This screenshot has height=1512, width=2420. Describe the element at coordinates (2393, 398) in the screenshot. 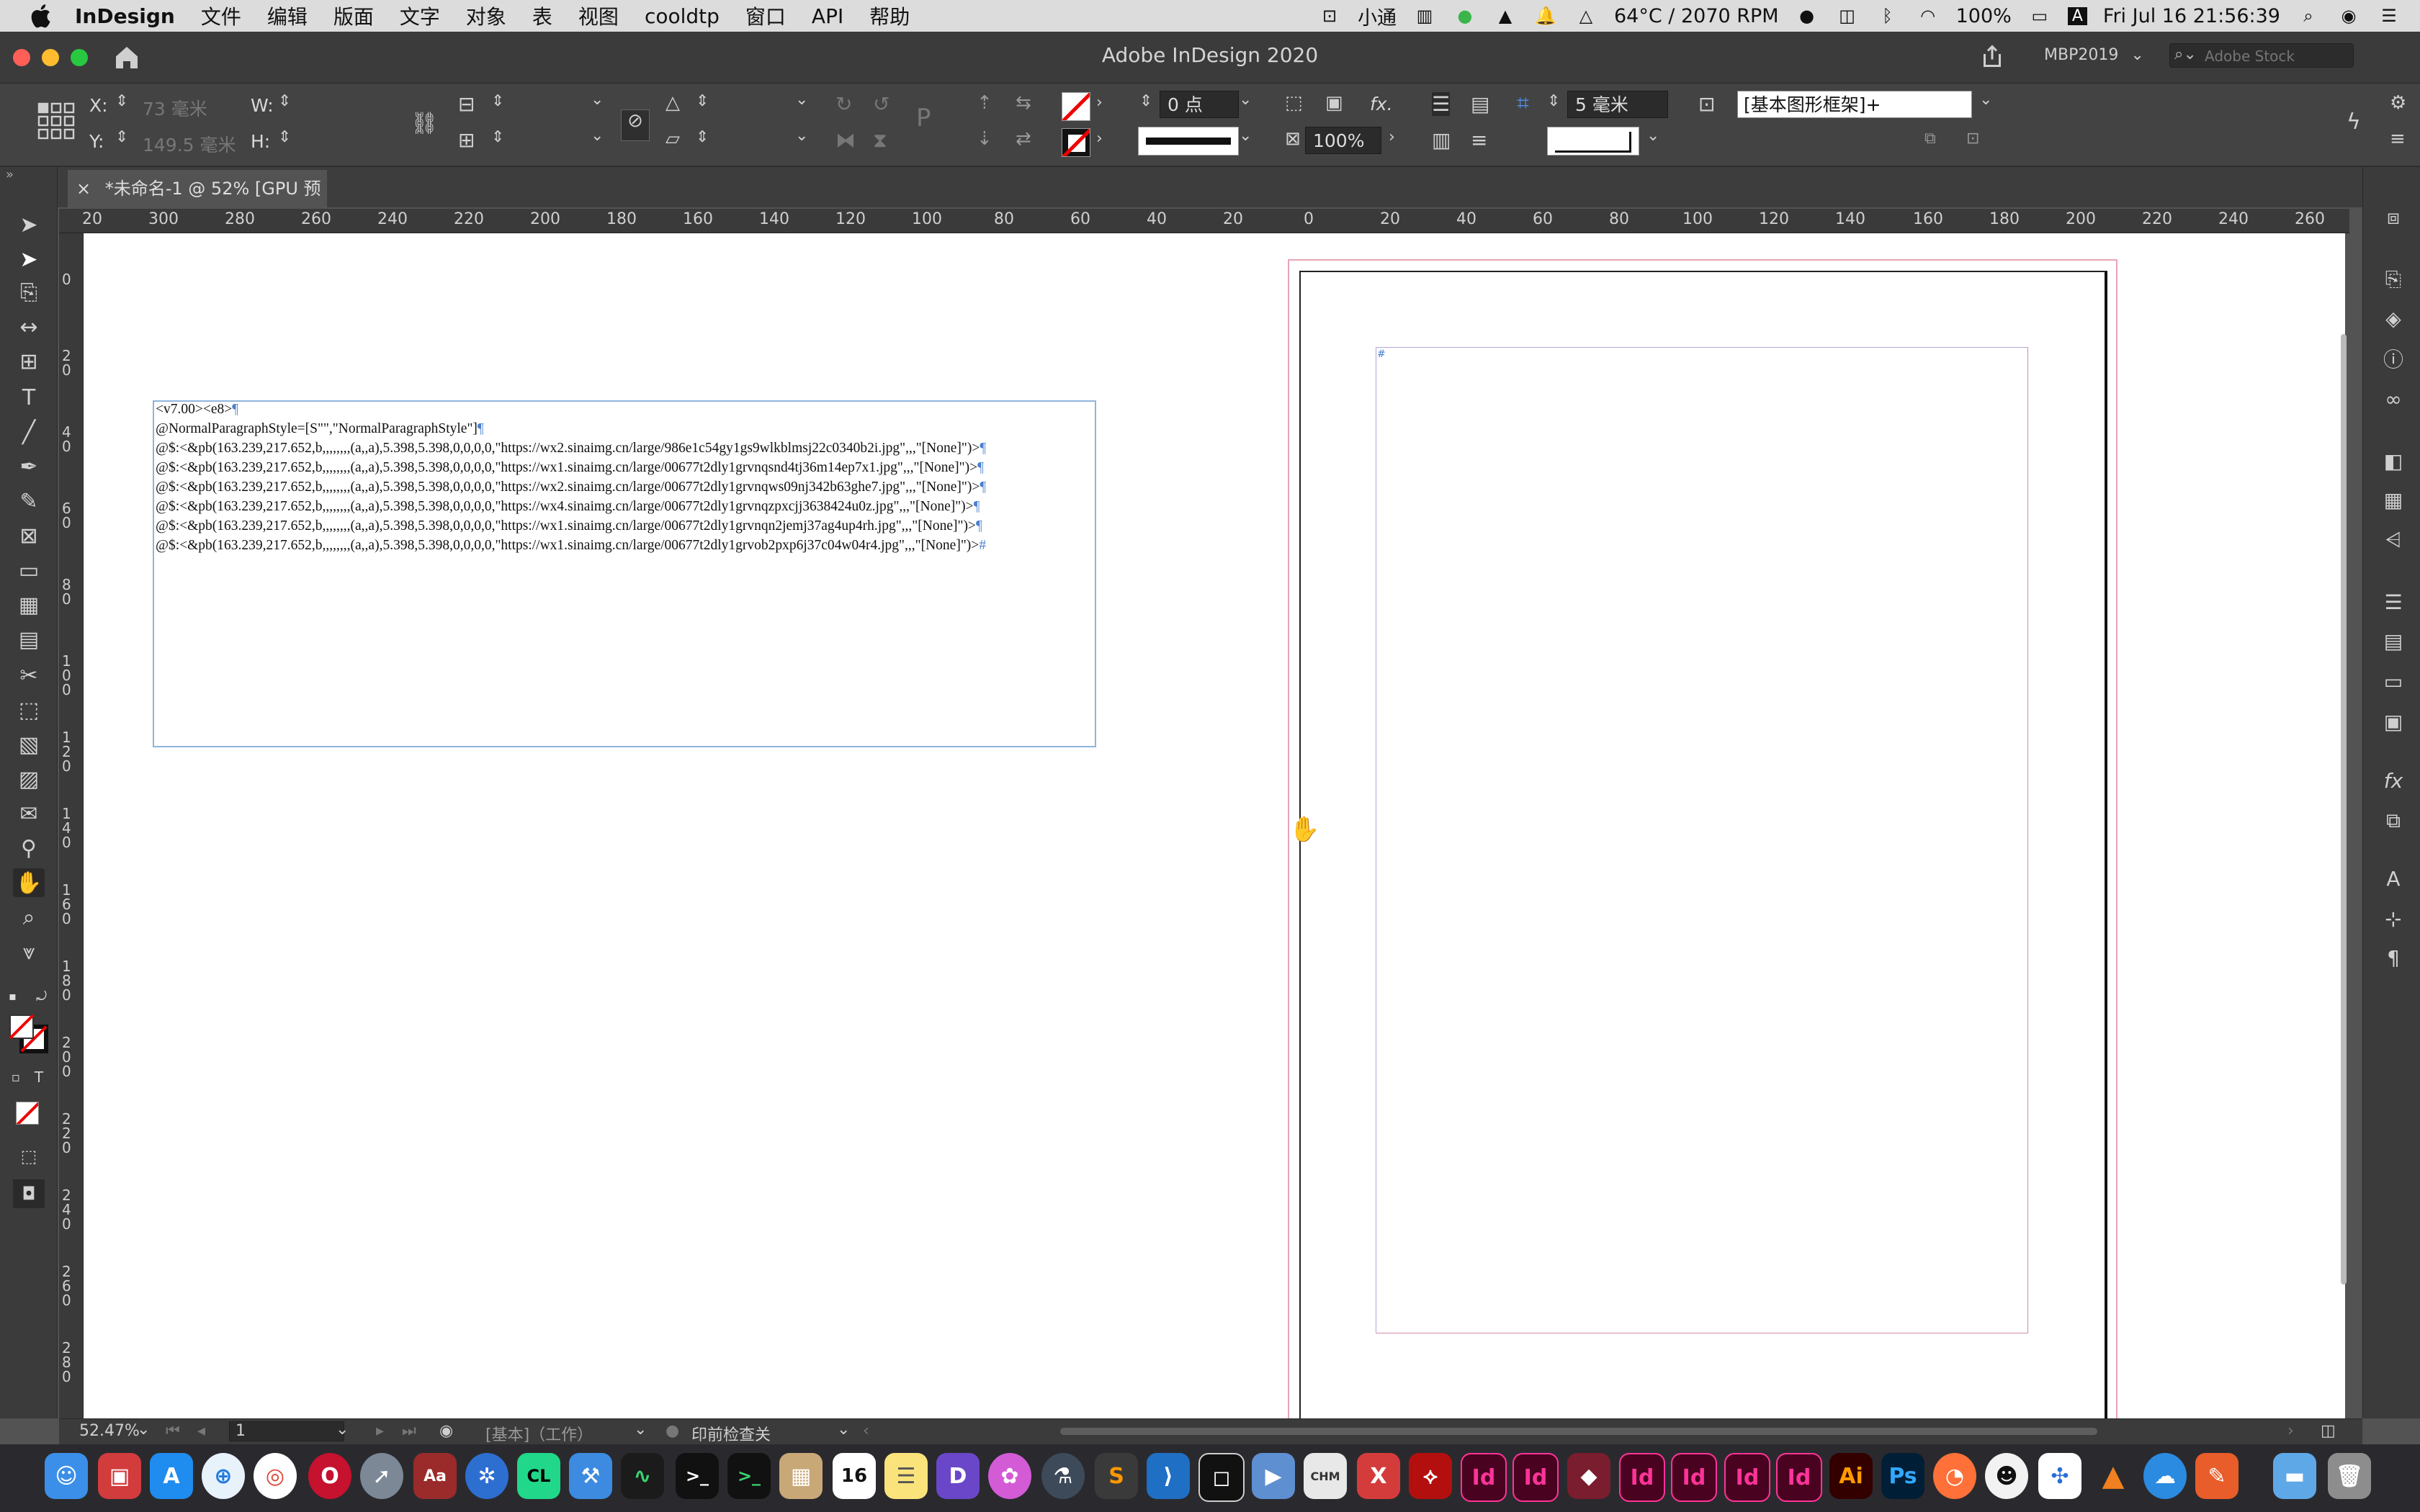

I see `links-panel-icon: ∞` at that location.